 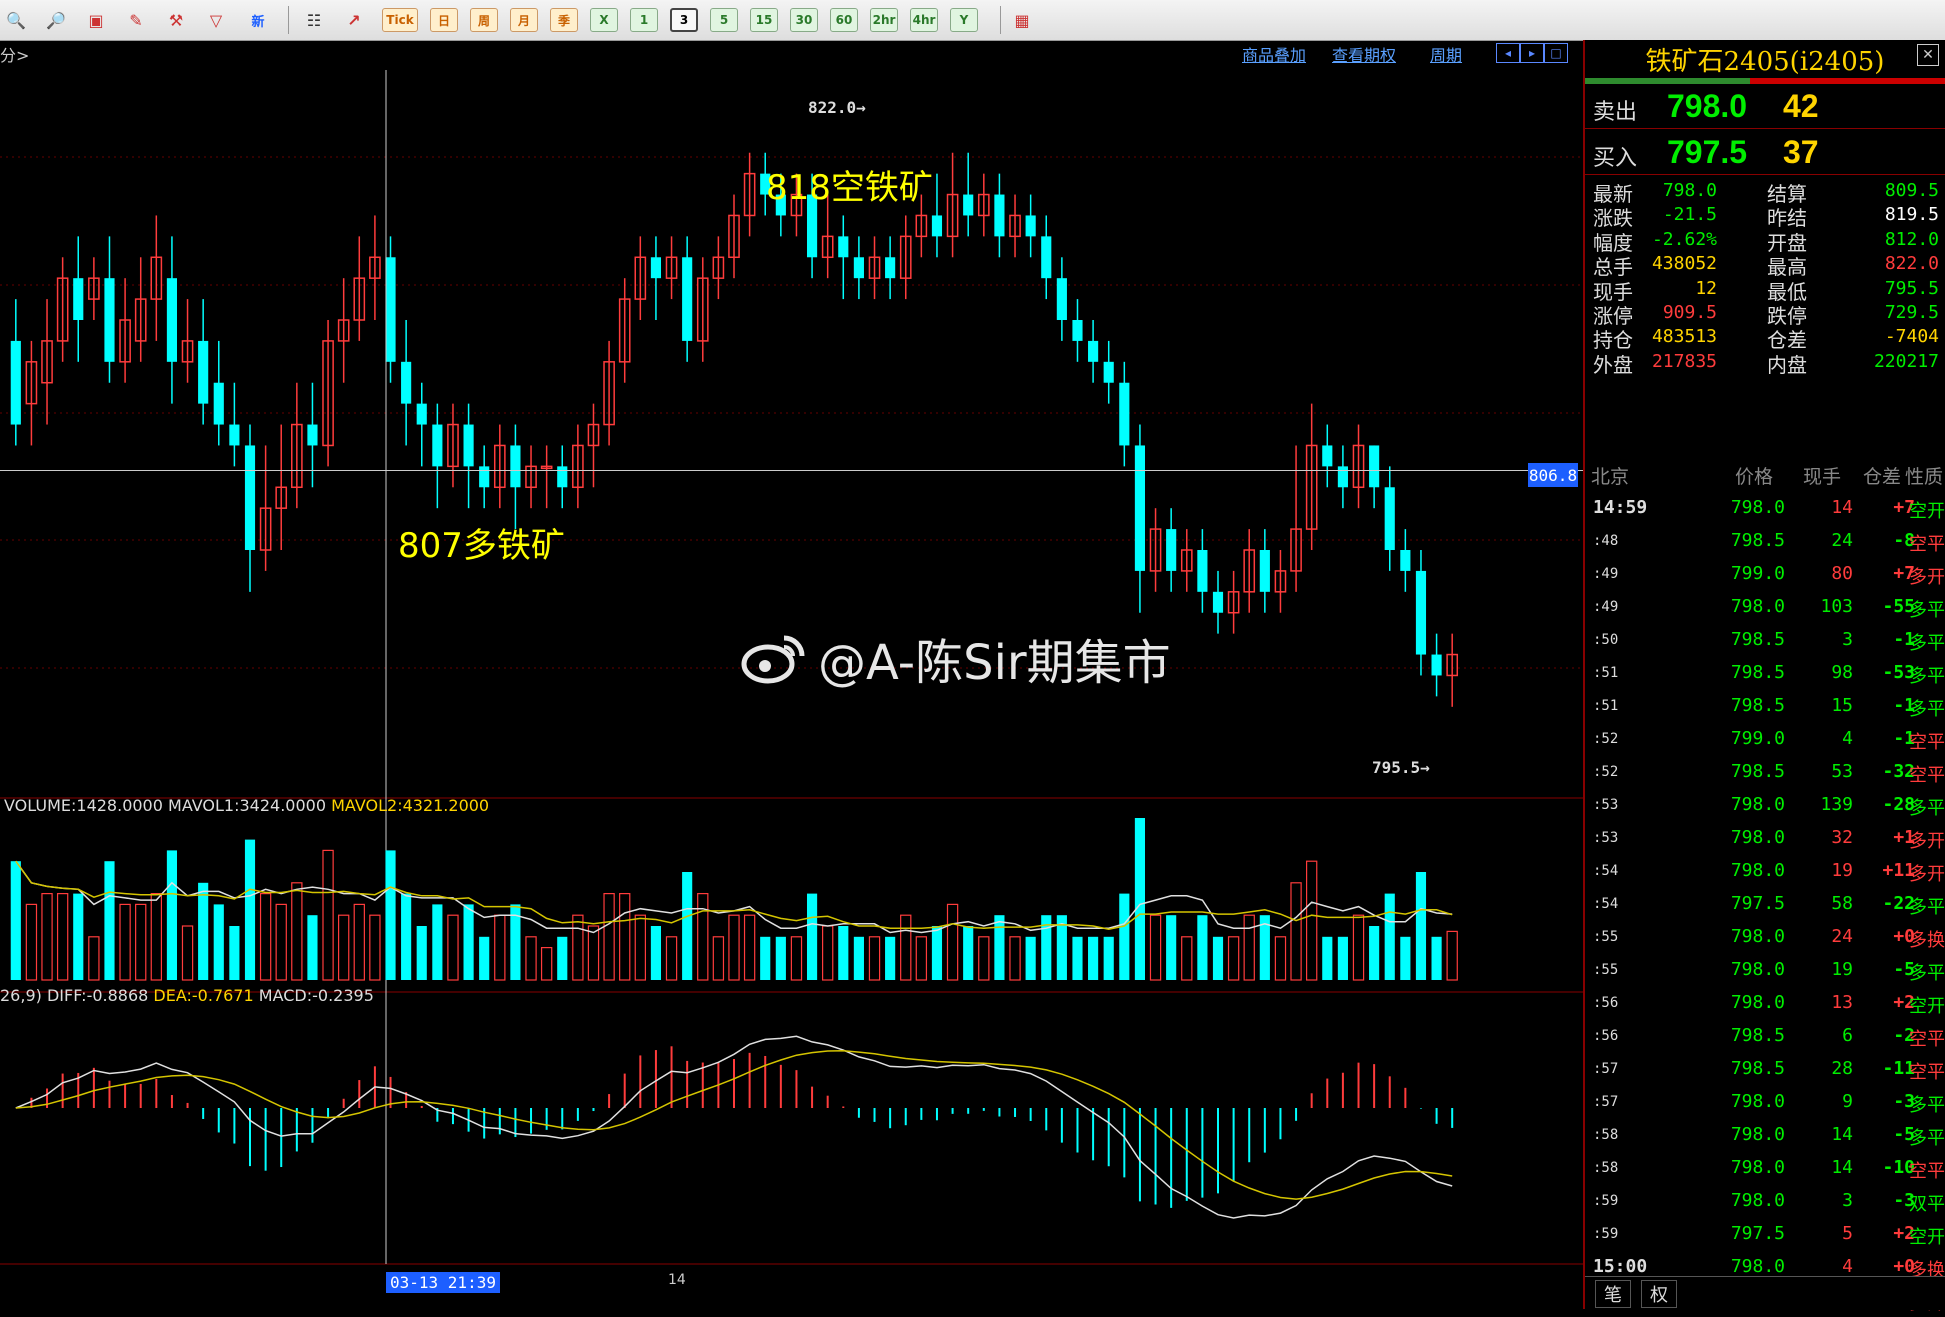 I want to click on tick-time: :57, so click(x=1606, y=1069).